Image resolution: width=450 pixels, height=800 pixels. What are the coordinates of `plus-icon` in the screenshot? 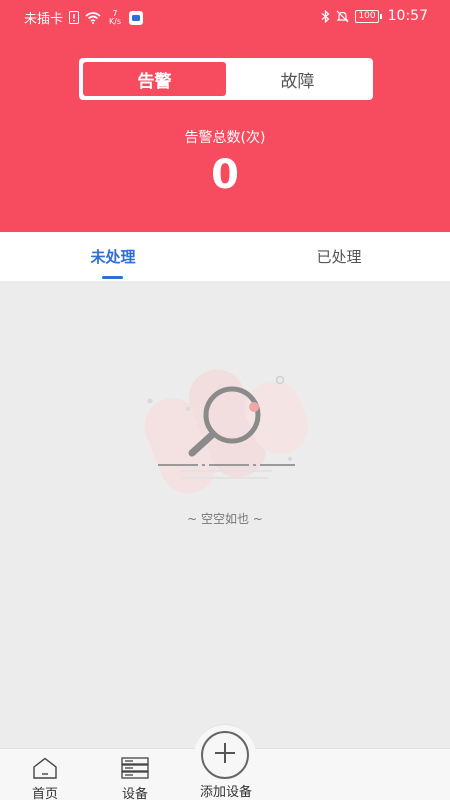 It's located at (225, 755).